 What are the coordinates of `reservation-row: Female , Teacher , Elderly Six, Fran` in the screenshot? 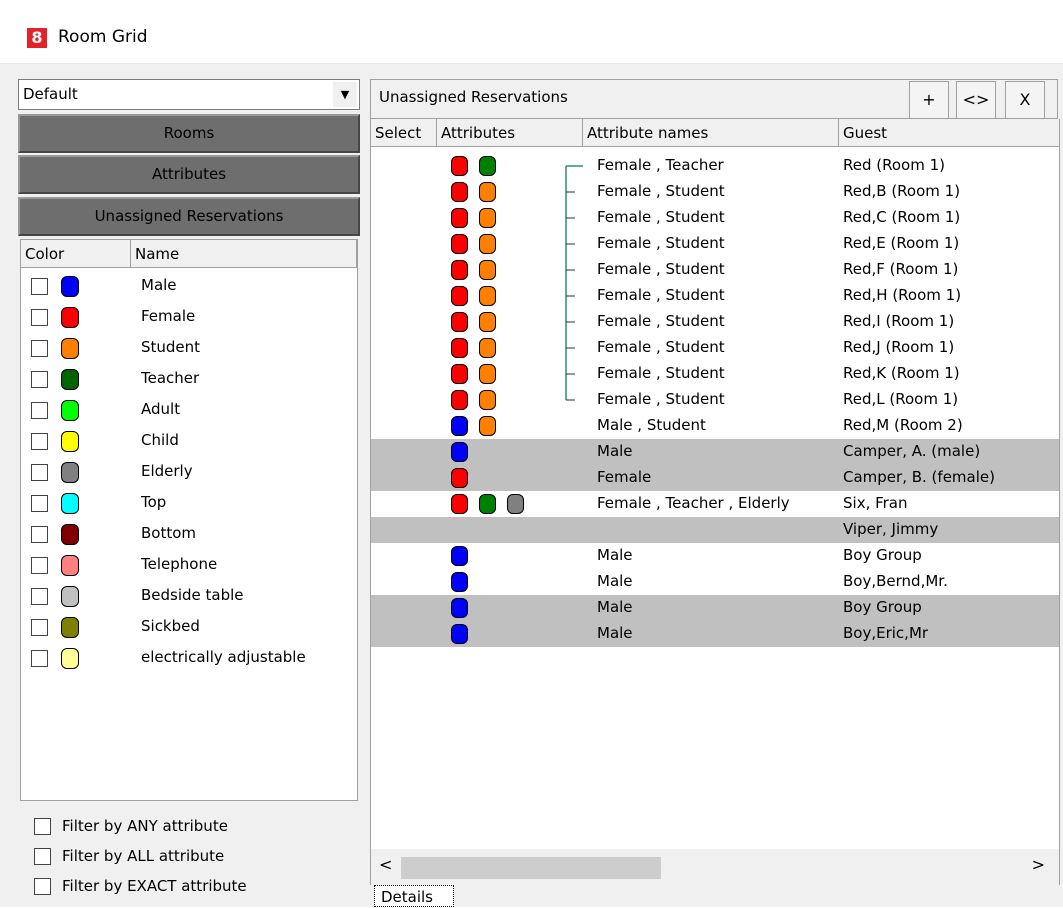 It's located at (715, 504).